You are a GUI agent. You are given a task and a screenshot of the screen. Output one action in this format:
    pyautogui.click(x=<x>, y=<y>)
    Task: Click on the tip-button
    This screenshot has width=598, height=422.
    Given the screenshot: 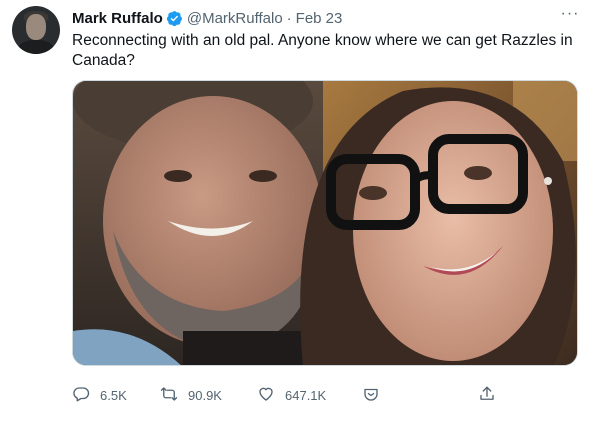 What is the action you would take?
    pyautogui.click(x=371, y=395)
    